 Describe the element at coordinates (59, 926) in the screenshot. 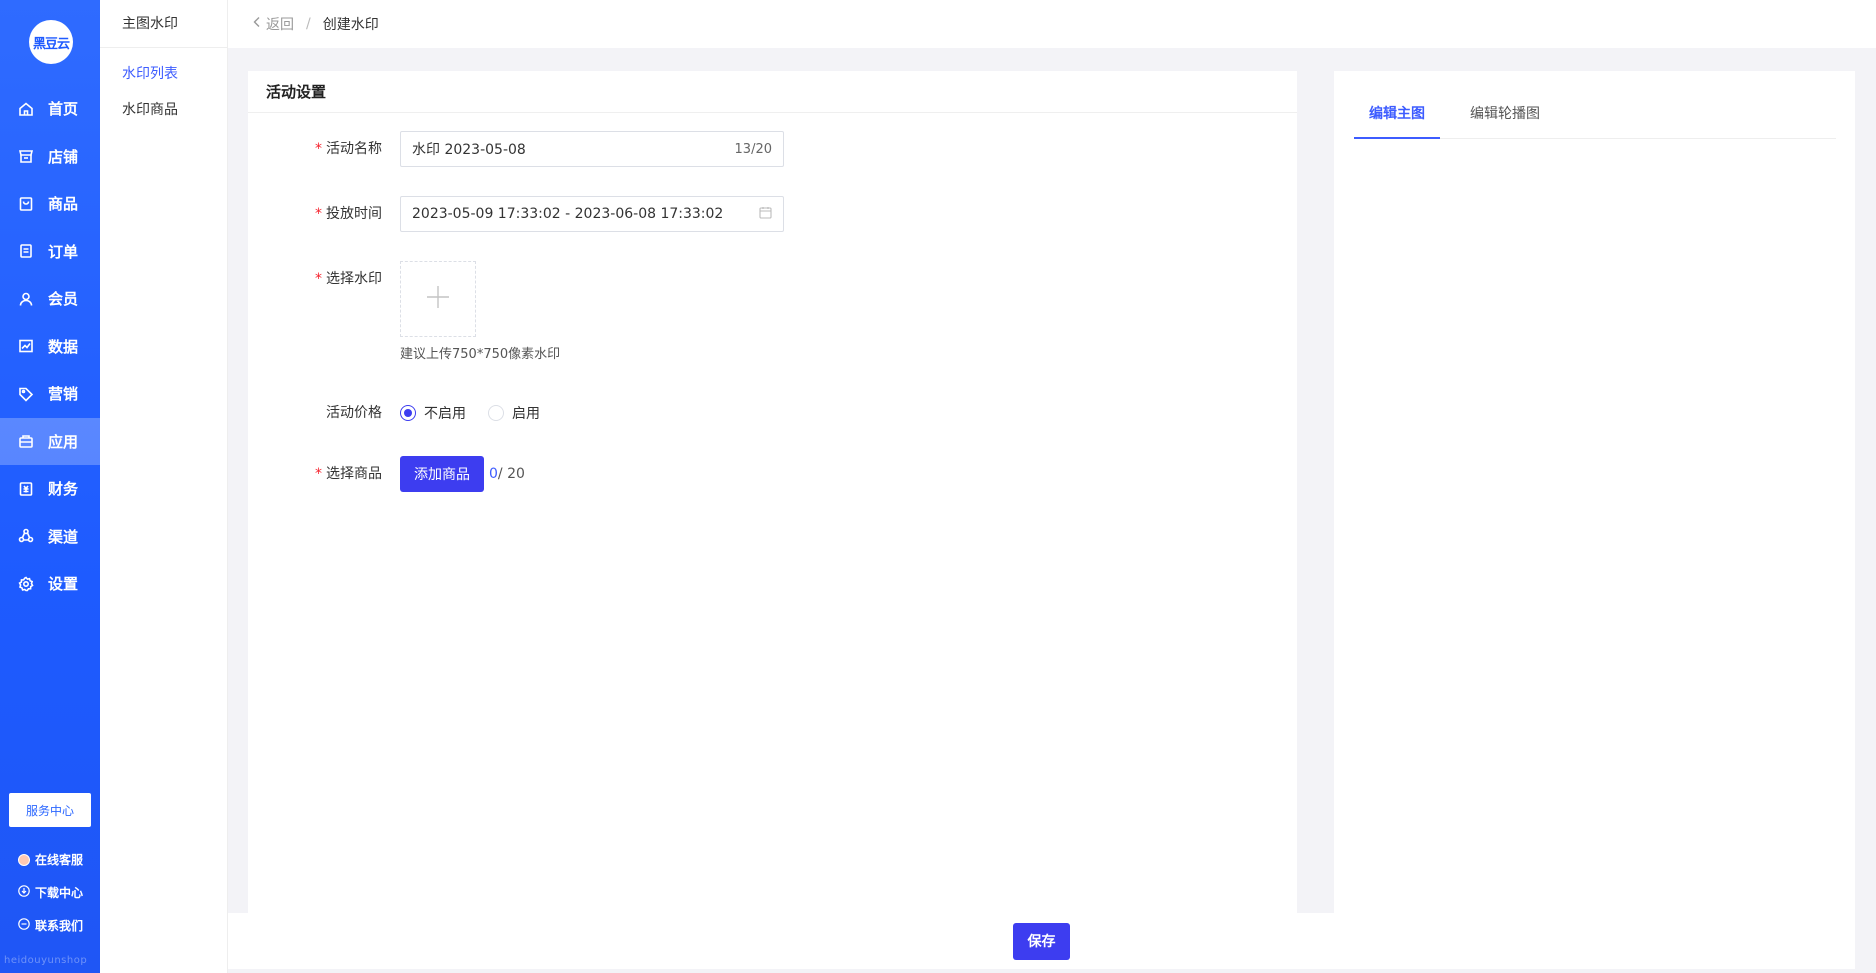

I see `link-label: 联系我们` at that location.